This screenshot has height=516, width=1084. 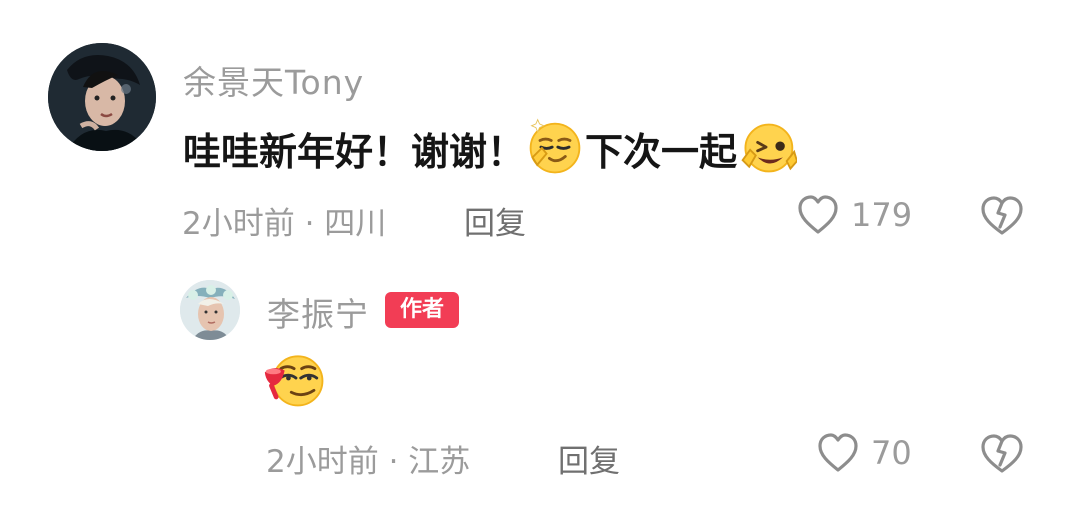 What do you see at coordinates (422, 310) in the screenshot?
I see `author-badge: 作者` at bounding box center [422, 310].